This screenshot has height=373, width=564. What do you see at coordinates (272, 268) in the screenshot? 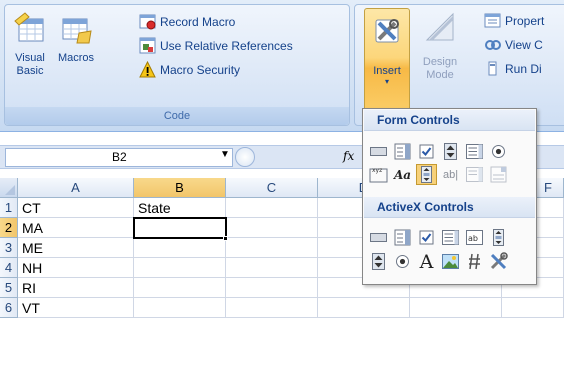
I see `cell-c4` at bounding box center [272, 268].